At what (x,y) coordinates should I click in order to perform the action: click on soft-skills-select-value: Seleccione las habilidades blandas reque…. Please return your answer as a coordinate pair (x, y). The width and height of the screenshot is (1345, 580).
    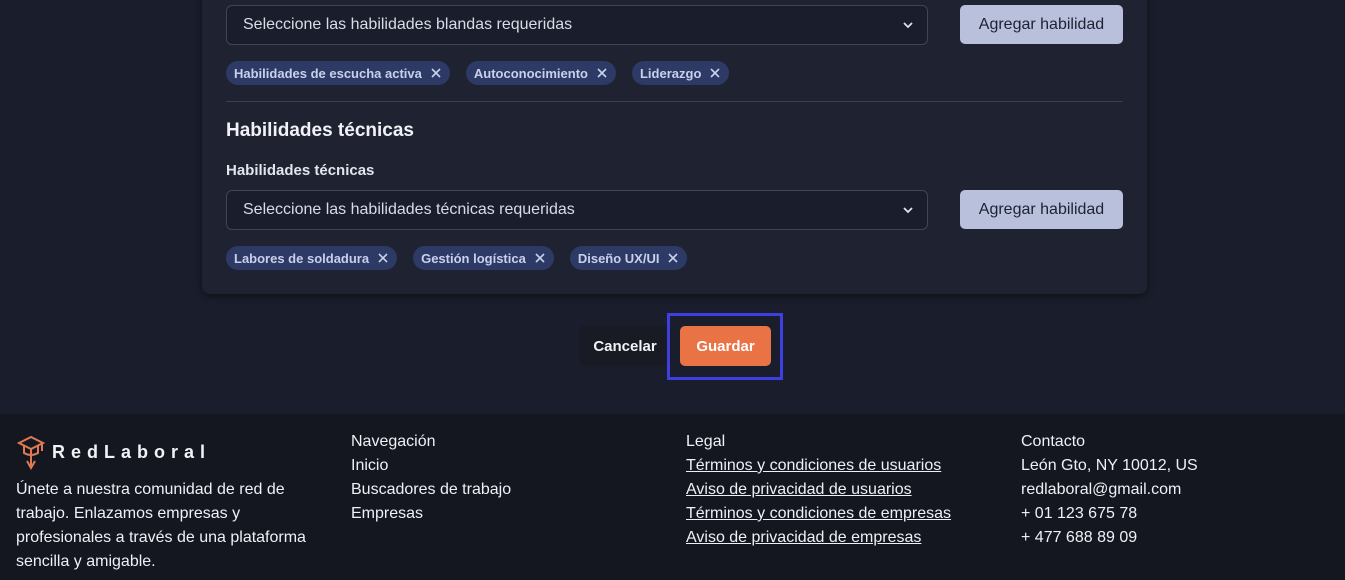
    Looking at the image, I should click on (408, 24).